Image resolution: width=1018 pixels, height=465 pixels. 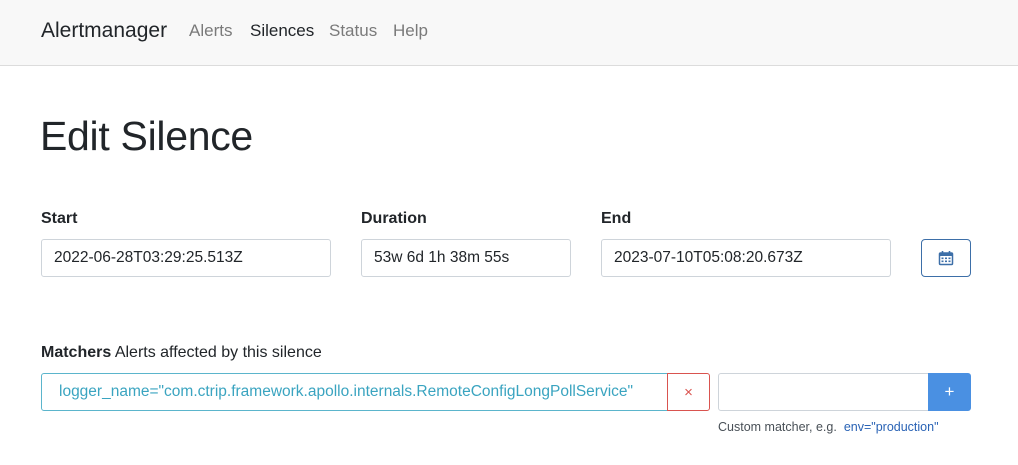 I want to click on nav-silences: Silences, so click(x=282, y=31).